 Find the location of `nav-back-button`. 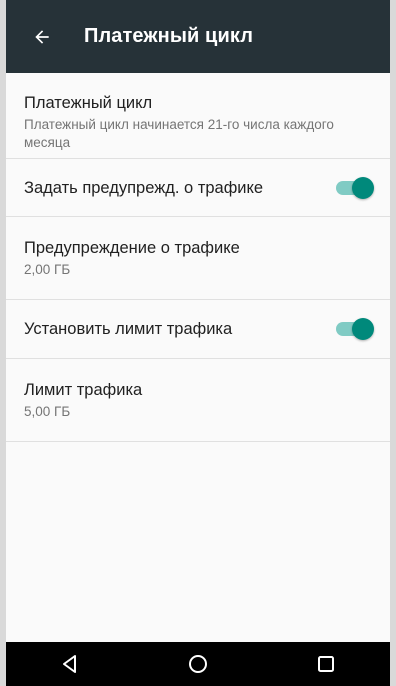

nav-back-button is located at coordinates (70, 664).